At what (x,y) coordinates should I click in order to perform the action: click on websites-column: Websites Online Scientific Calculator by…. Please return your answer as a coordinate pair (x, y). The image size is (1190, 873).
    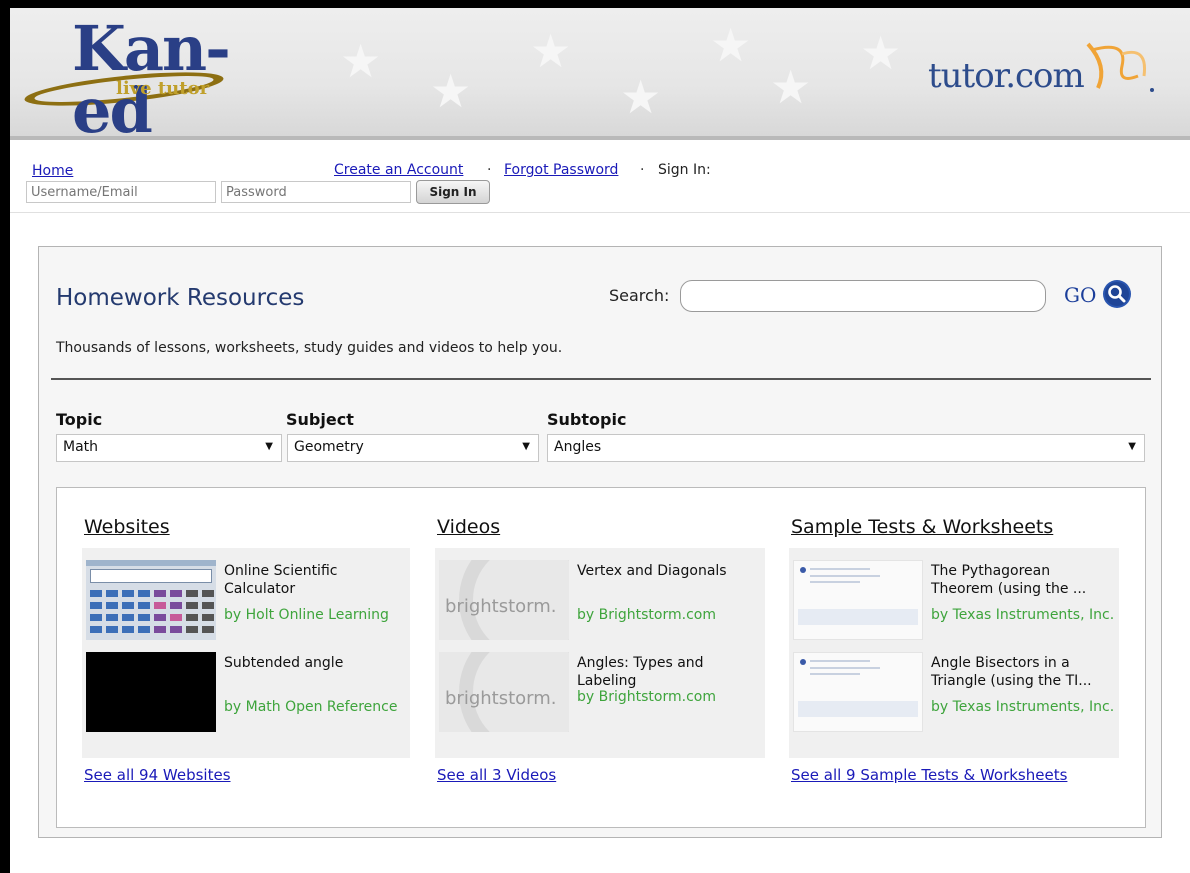
    Looking at the image, I should click on (246, 658).